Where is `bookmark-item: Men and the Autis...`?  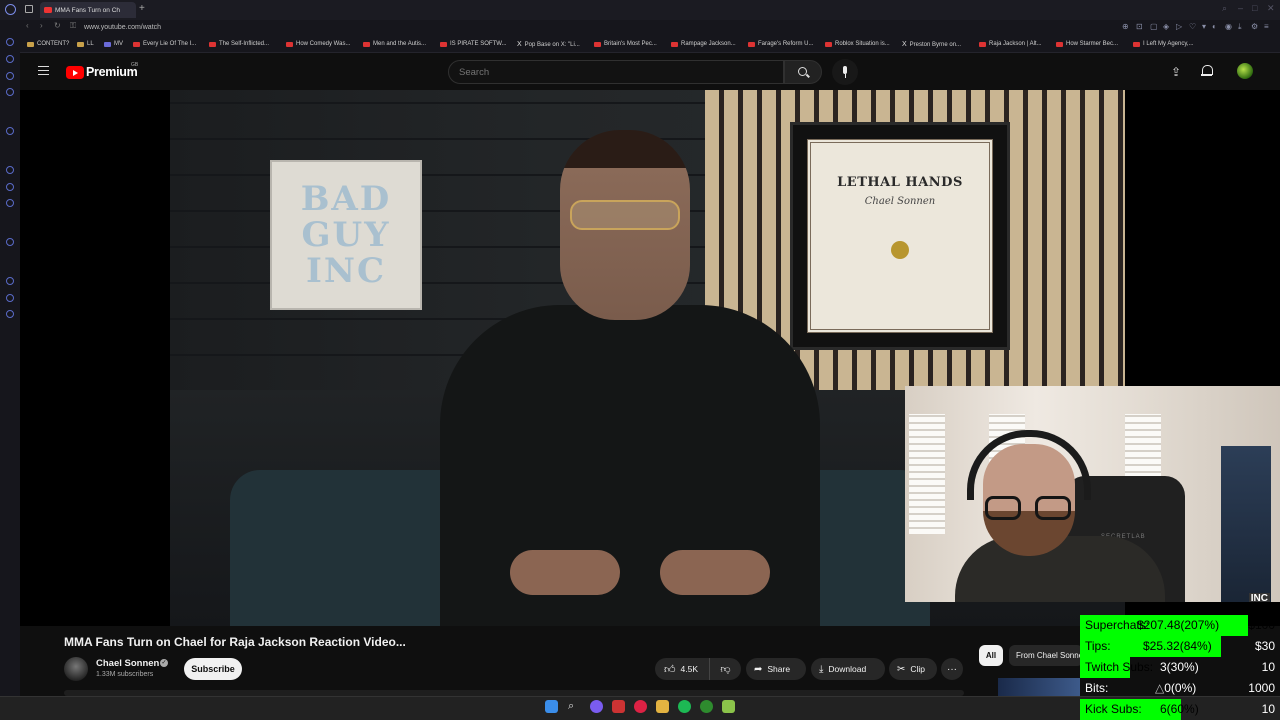
bookmark-item: Men and the Autis... is located at coordinates (394, 44).